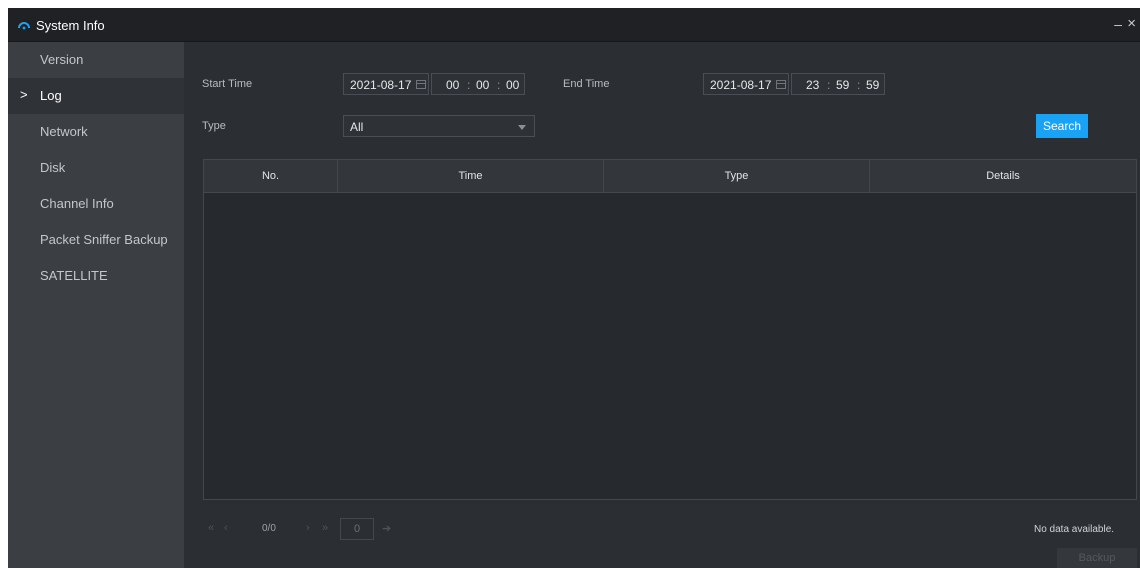 The width and height of the screenshot is (1140, 568). What do you see at coordinates (104, 239) in the screenshot?
I see `sidebar-item-label: Packet Sniffer Backup` at bounding box center [104, 239].